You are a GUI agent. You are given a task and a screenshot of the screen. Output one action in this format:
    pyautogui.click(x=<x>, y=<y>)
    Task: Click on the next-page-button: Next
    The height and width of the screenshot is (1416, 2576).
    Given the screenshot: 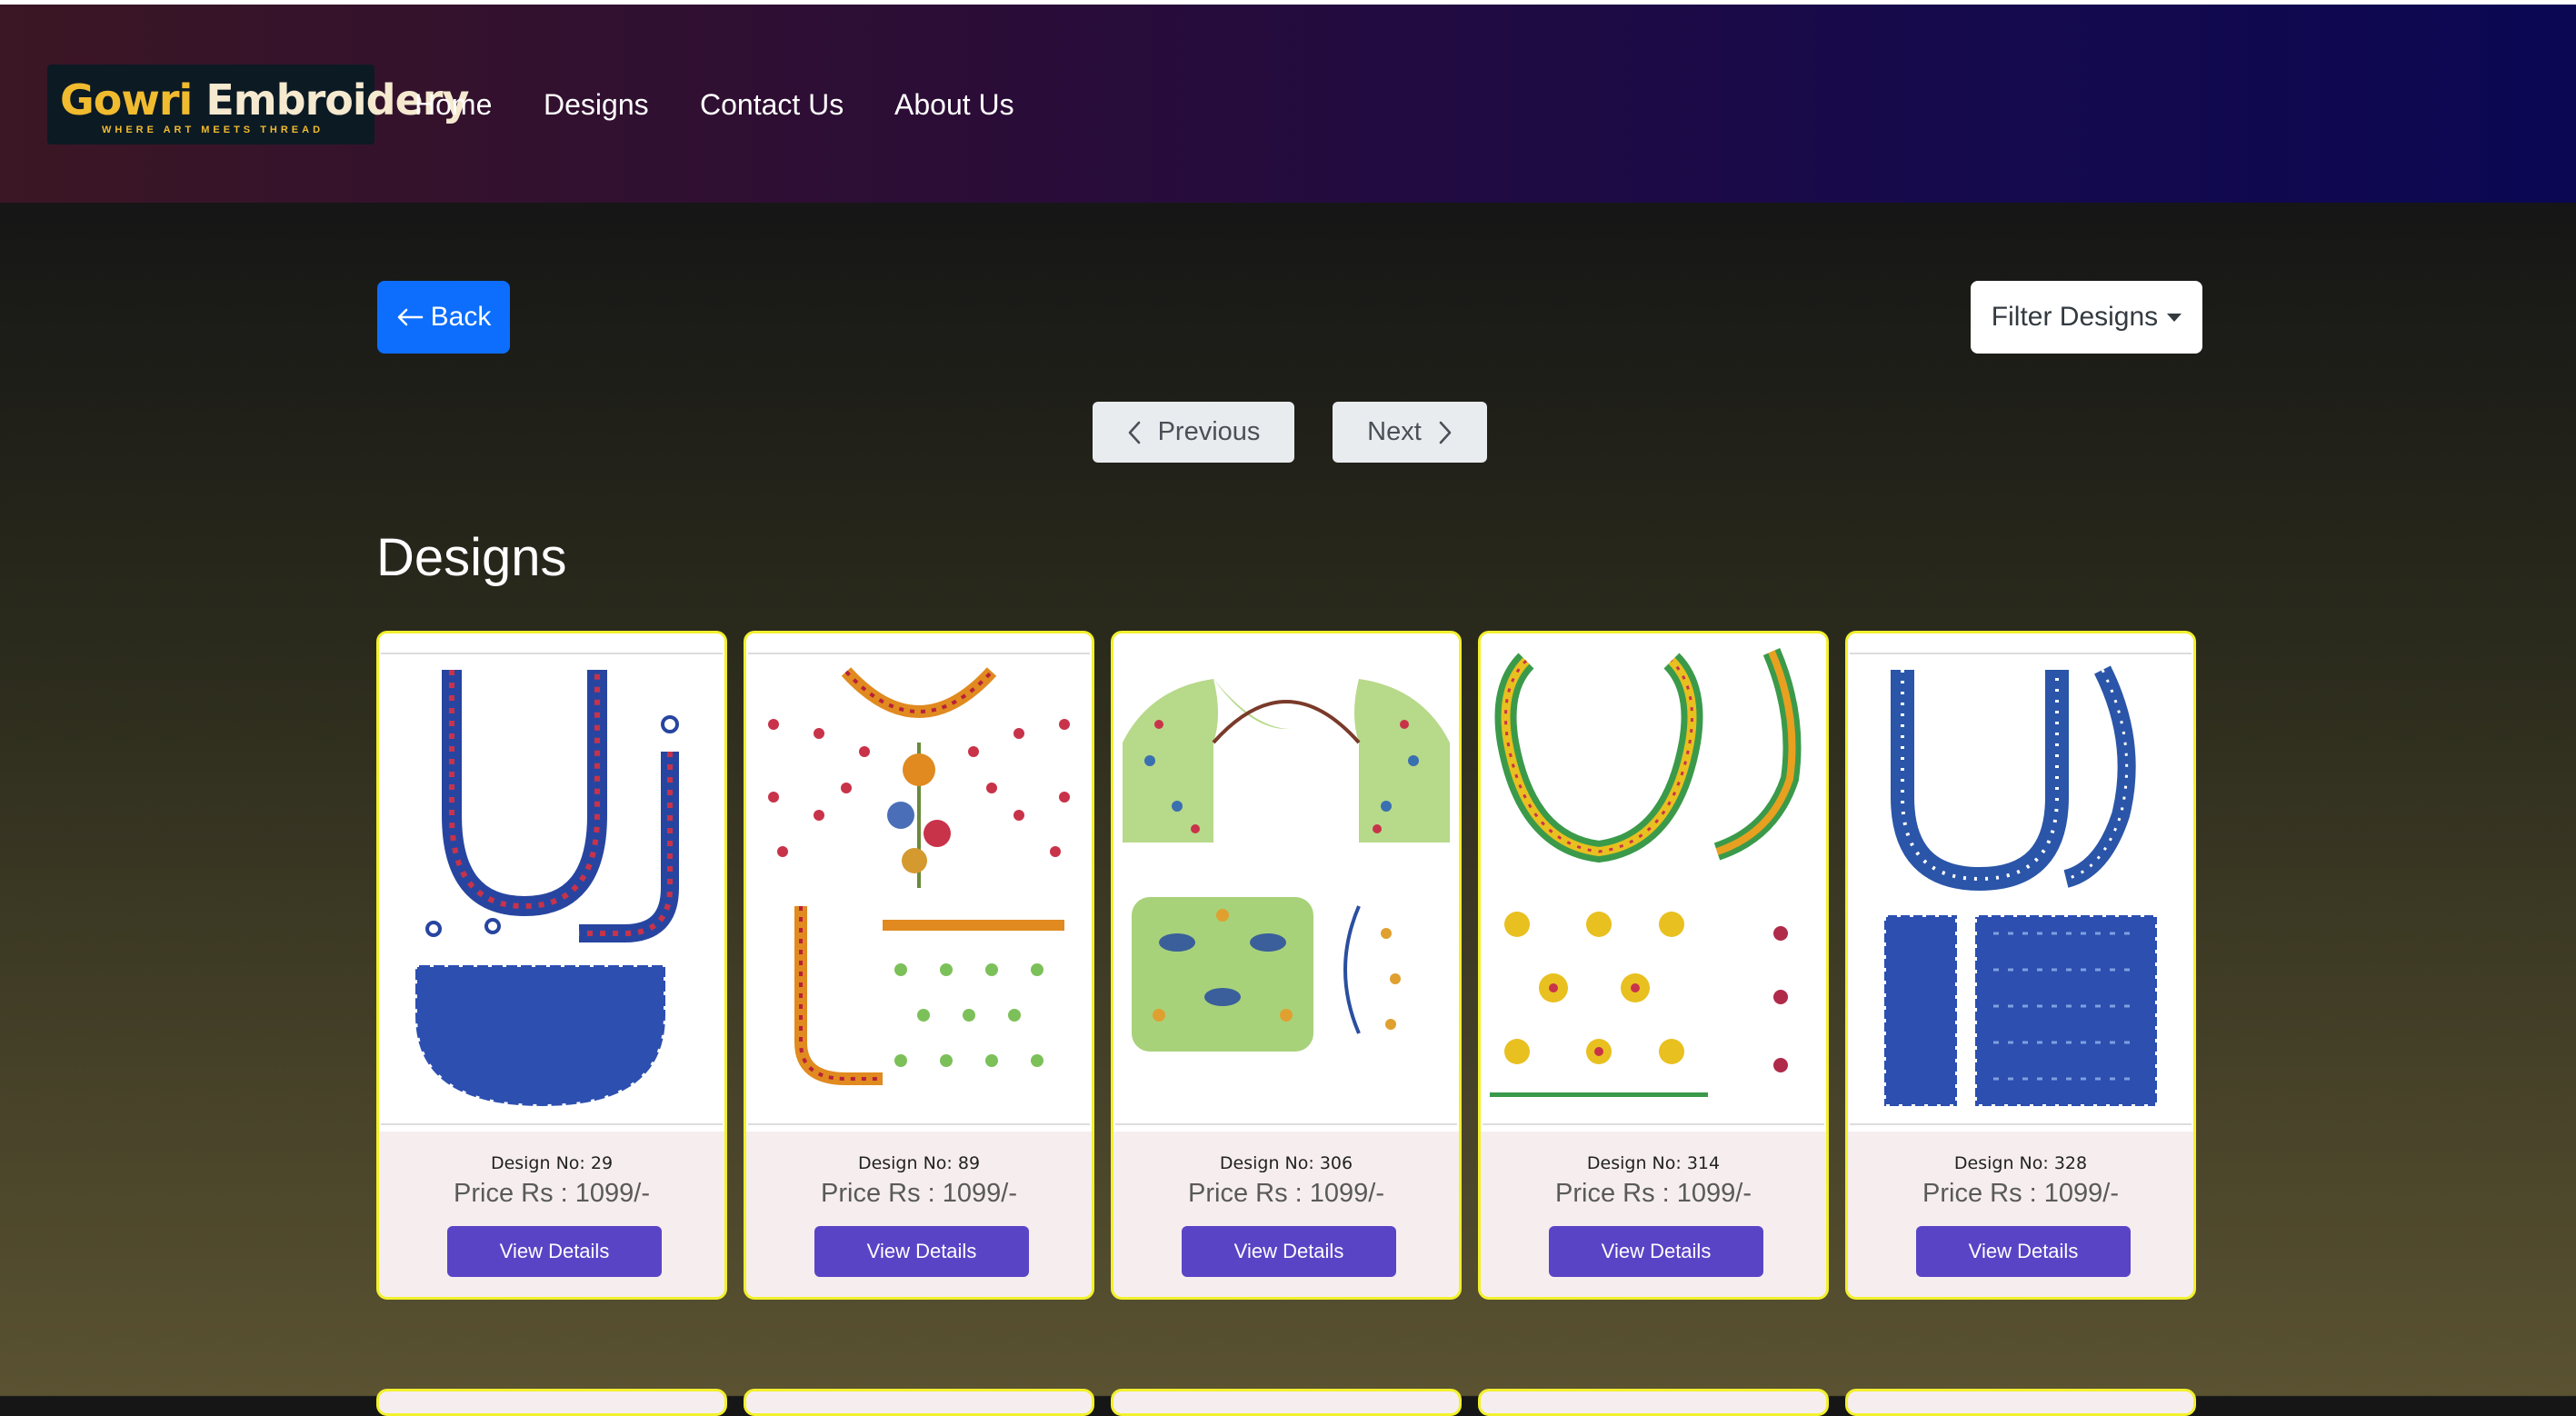 What is the action you would take?
    pyautogui.click(x=1410, y=432)
    